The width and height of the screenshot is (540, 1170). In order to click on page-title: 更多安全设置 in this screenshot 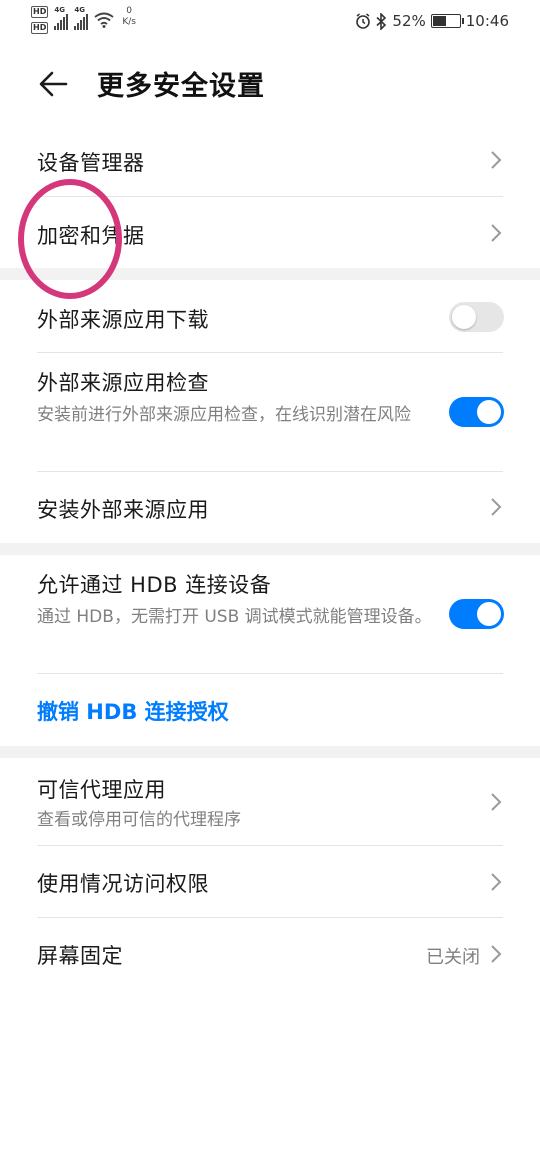, I will do `click(181, 86)`.